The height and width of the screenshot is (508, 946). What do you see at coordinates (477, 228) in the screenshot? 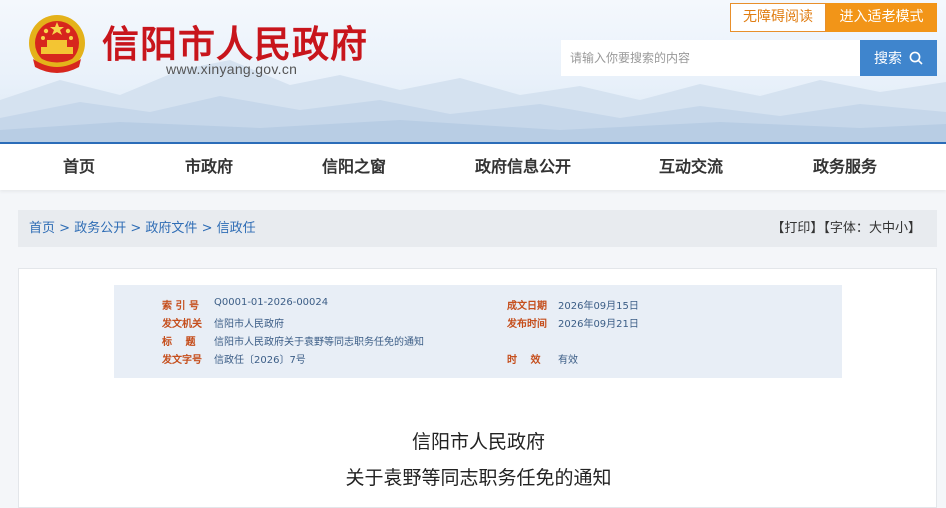
I see `breadcrumb-bar: 首页 > 政务公开 > 政府文件 > 信政任 【打印】【字体：大中小】` at bounding box center [477, 228].